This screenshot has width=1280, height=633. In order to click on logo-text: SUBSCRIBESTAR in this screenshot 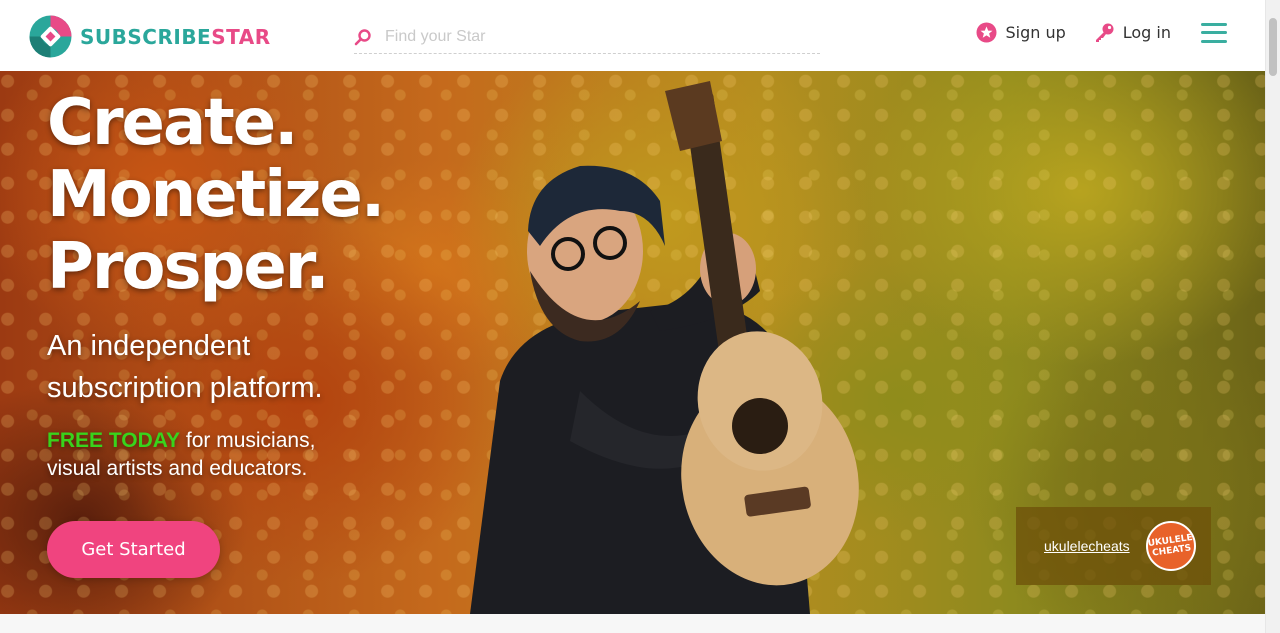, I will do `click(175, 37)`.